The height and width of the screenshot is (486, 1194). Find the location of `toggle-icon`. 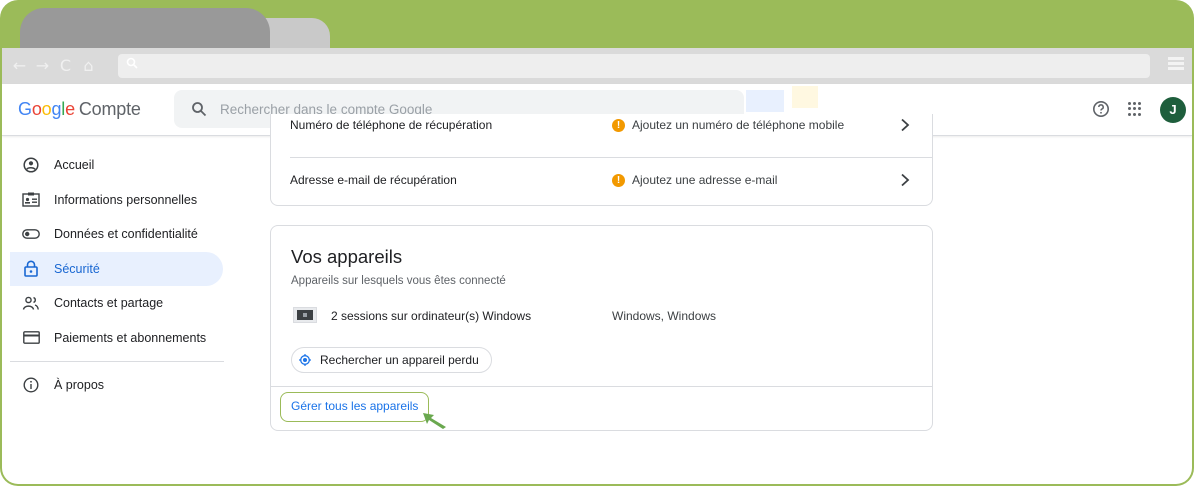

toggle-icon is located at coordinates (31, 234).